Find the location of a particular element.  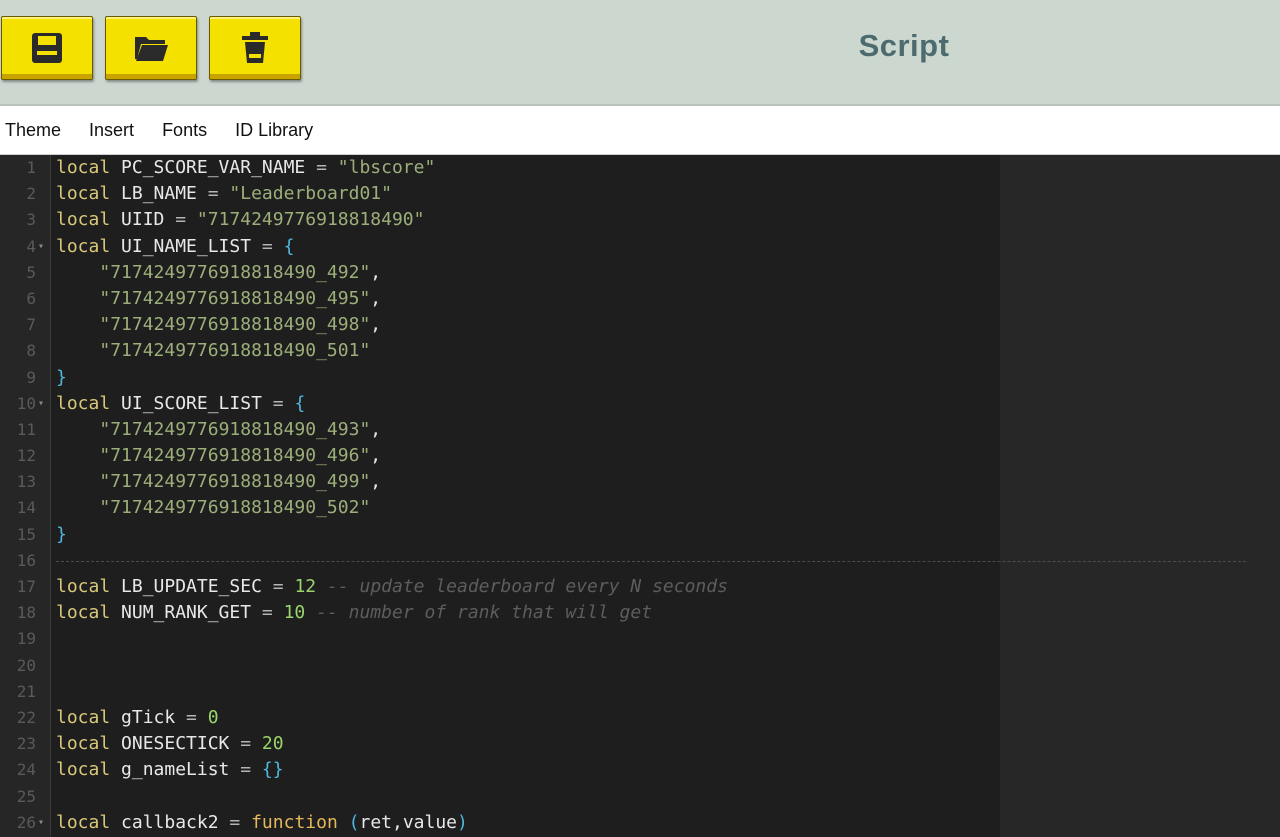

code-line: 16 is located at coordinates (640, 561).